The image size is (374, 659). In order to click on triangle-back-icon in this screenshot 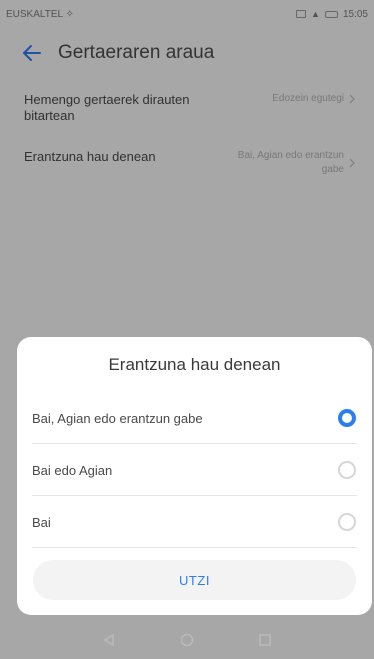, I will do `click(109, 640)`.